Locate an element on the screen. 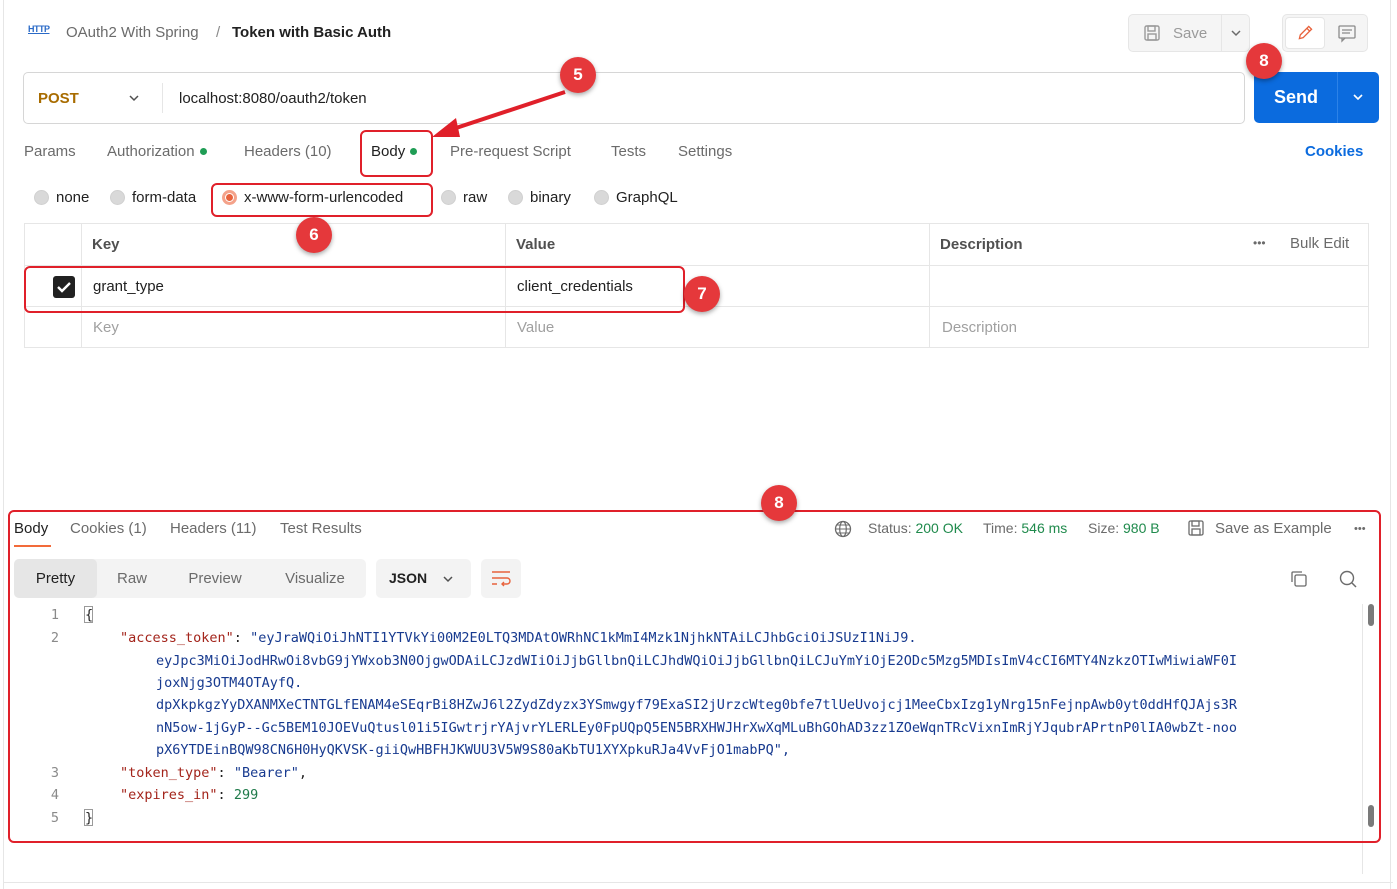  edit-mode-button is located at coordinates (1305, 33).